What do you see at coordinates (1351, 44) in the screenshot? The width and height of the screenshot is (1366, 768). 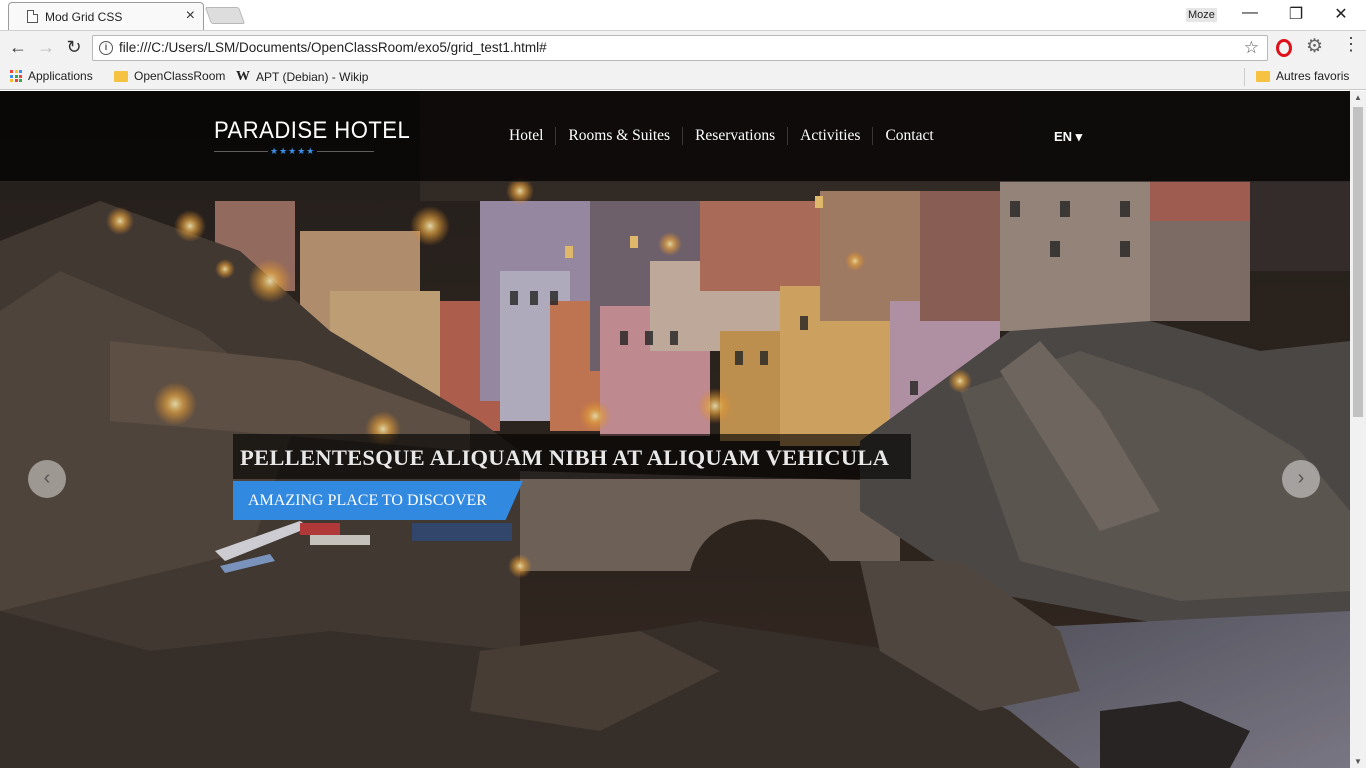 I see `menu-icon: ⋮` at bounding box center [1351, 44].